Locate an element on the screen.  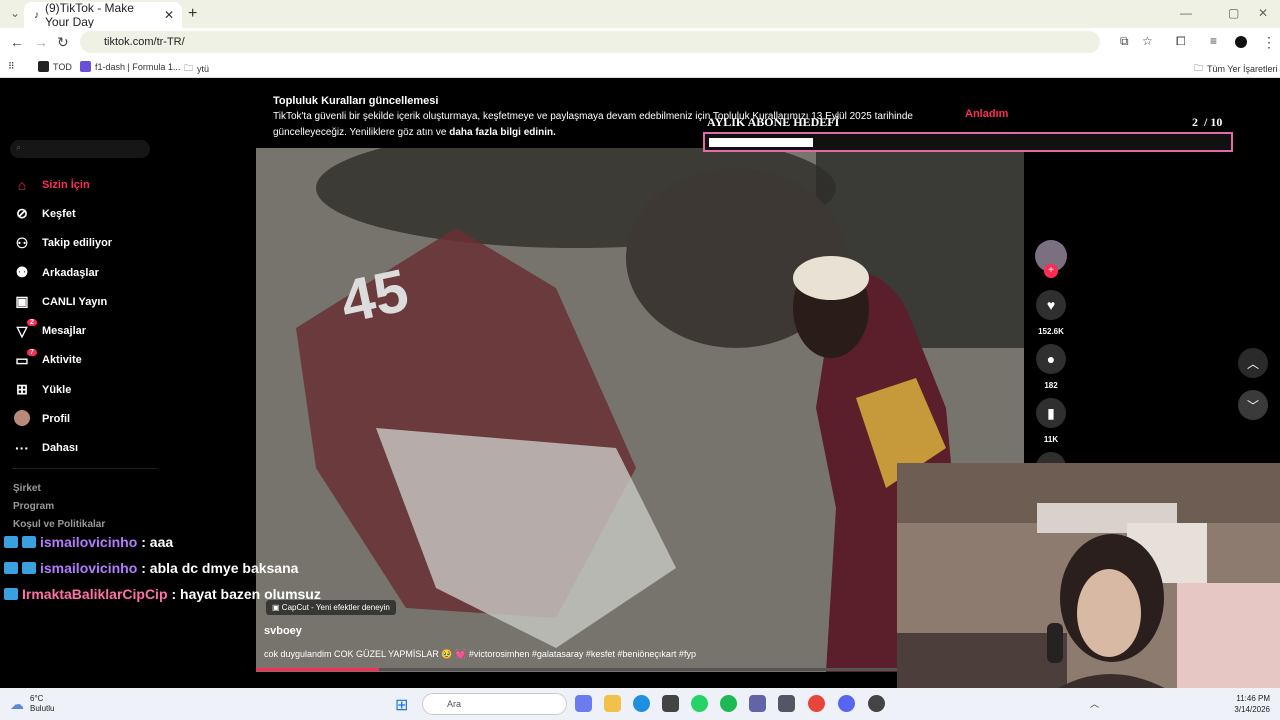
sidebar-item-activity: ▭ 7 Aktivite is located at coordinates (87, 360).